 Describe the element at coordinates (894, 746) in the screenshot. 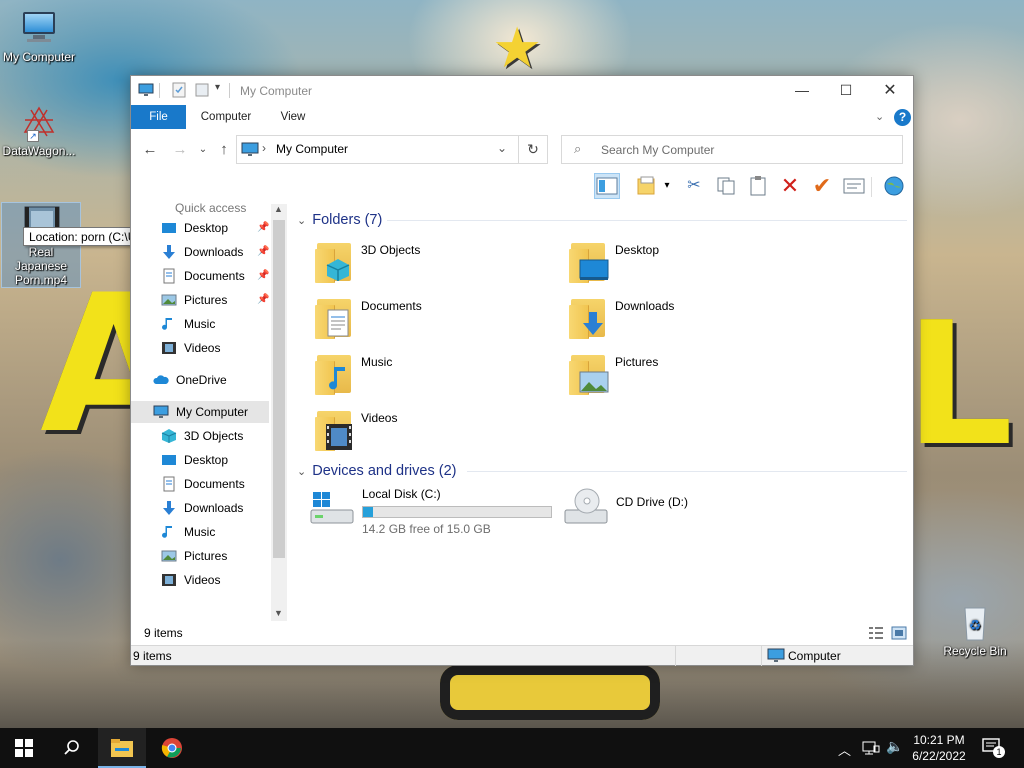

I see `volume-icon: 🔈` at that location.